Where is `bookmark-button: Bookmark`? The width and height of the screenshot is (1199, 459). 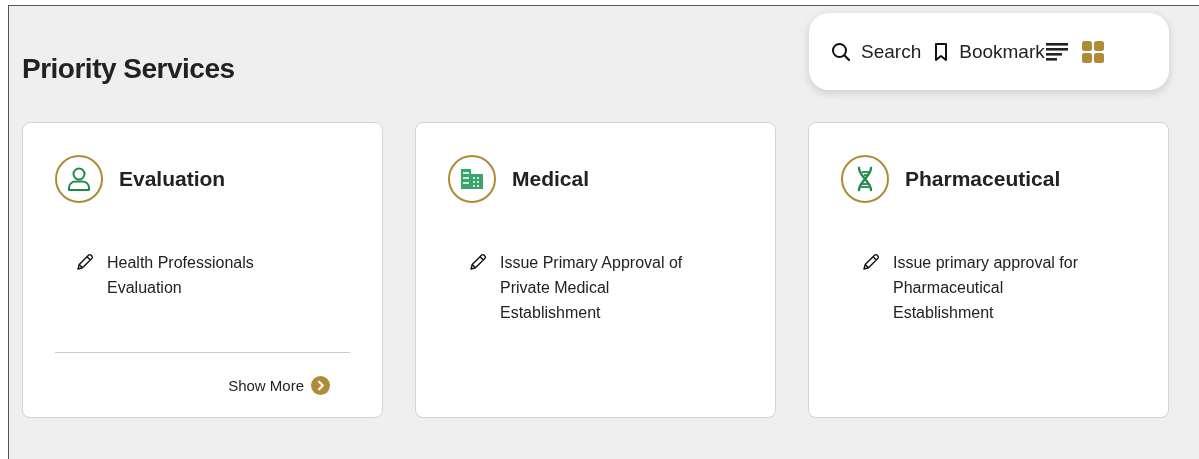
bookmark-button: Bookmark is located at coordinates (989, 51).